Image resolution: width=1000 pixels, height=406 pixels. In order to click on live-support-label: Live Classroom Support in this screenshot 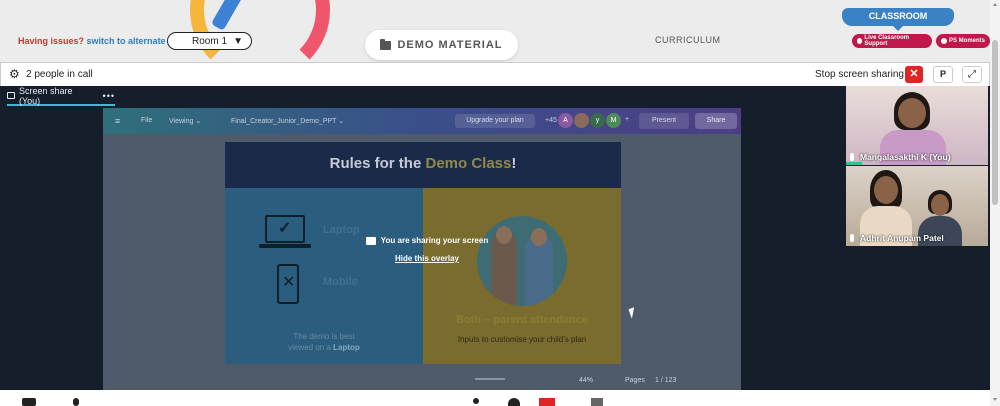, I will do `click(887, 41)`.